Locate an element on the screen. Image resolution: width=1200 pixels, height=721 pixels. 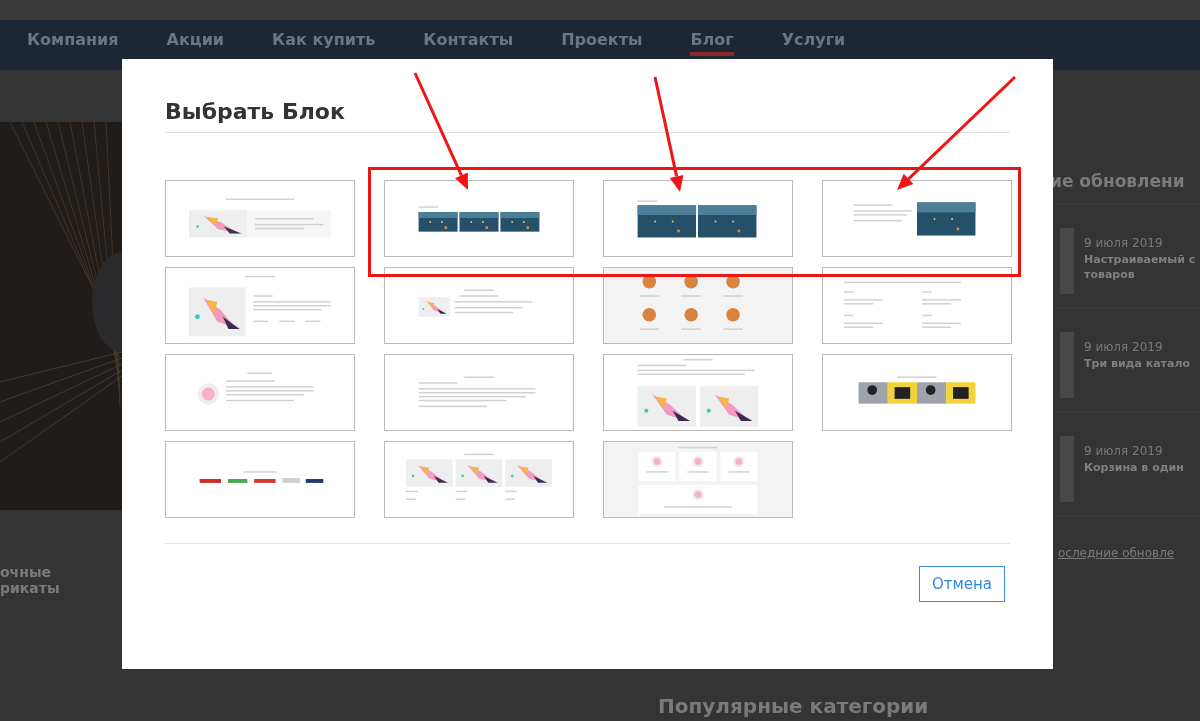
nav-link: Акции is located at coordinates (195, 43).